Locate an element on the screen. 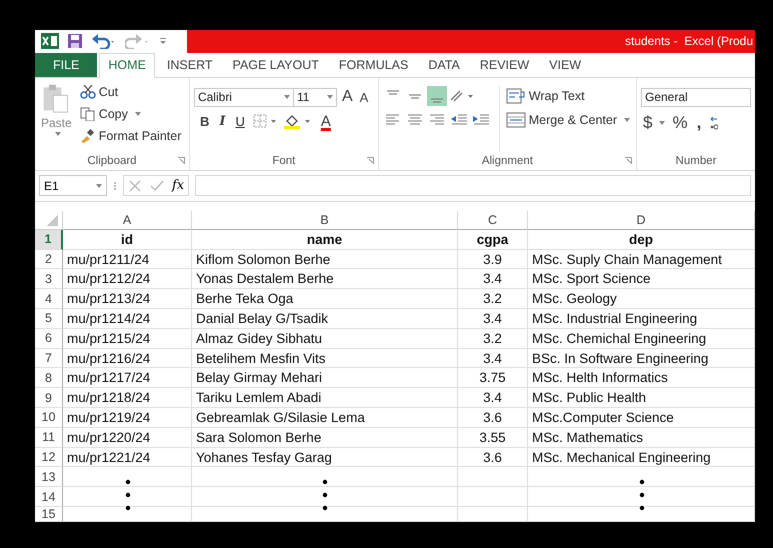 The image size is (773, 548). row-header: 9 is located at coordinates (49, 398).